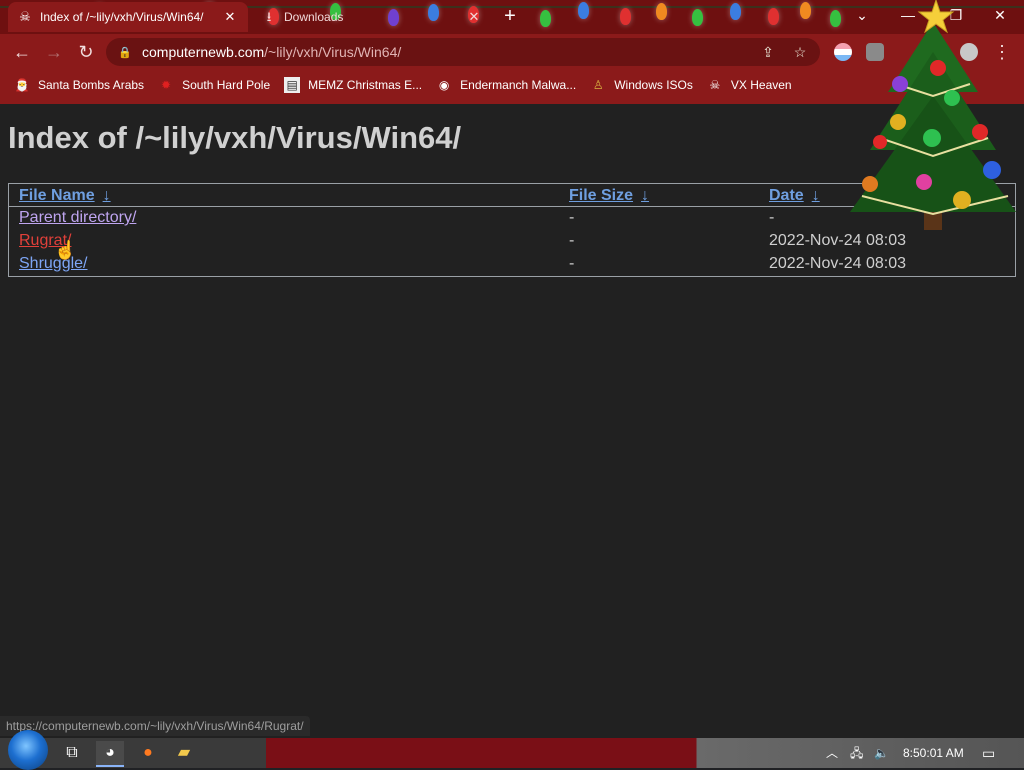 The image size is (1024, 770). I want to click on tab-index: ☠ Index of /~lily/vxh/Virus/Win64/ ✕, so click(128, 17).